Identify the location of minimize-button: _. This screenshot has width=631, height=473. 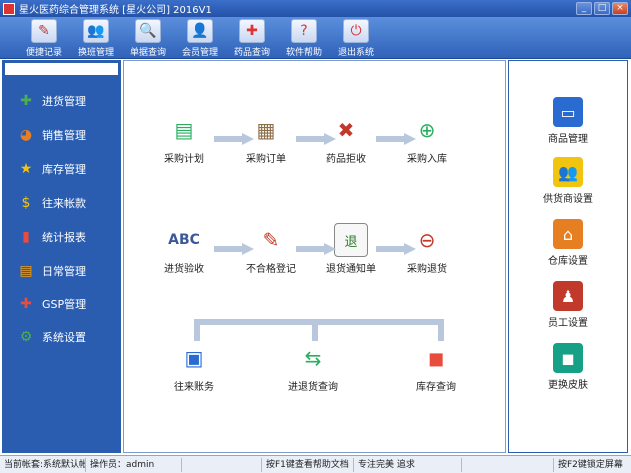
(584, 8).